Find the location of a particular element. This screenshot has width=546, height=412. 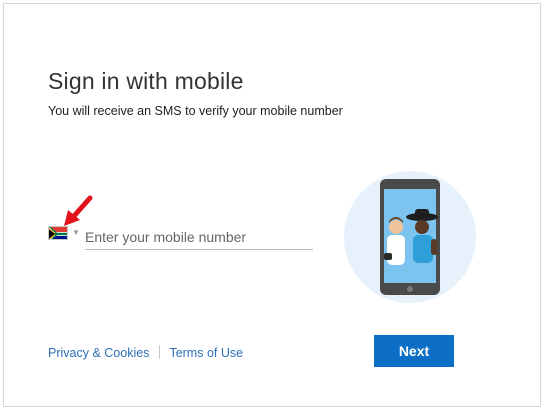

terms-of-use-link: Terms of Use is located at coordinates (206, 353).